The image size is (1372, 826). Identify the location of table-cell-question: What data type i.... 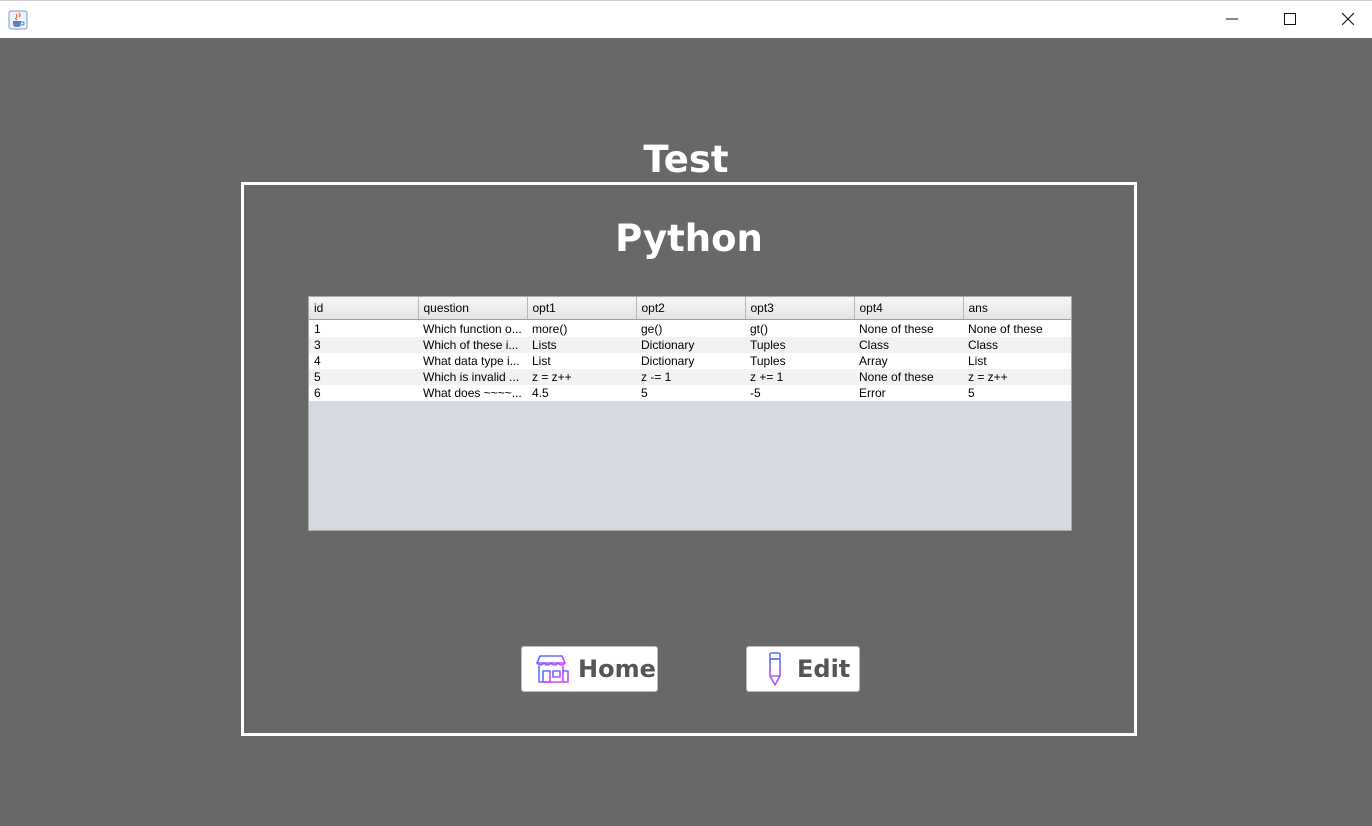
(472, 360).